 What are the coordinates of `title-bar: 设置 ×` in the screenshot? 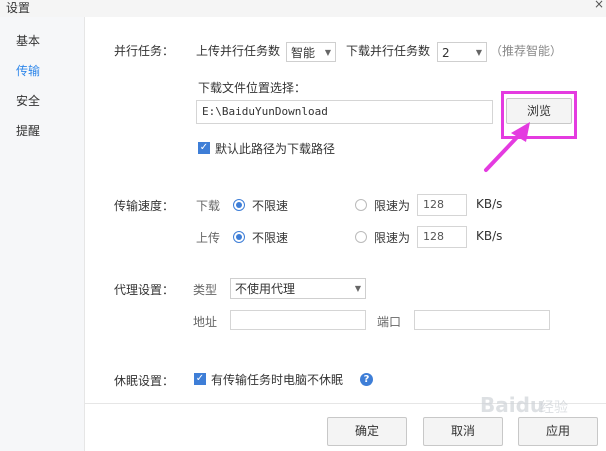 It's located at (303, 8).